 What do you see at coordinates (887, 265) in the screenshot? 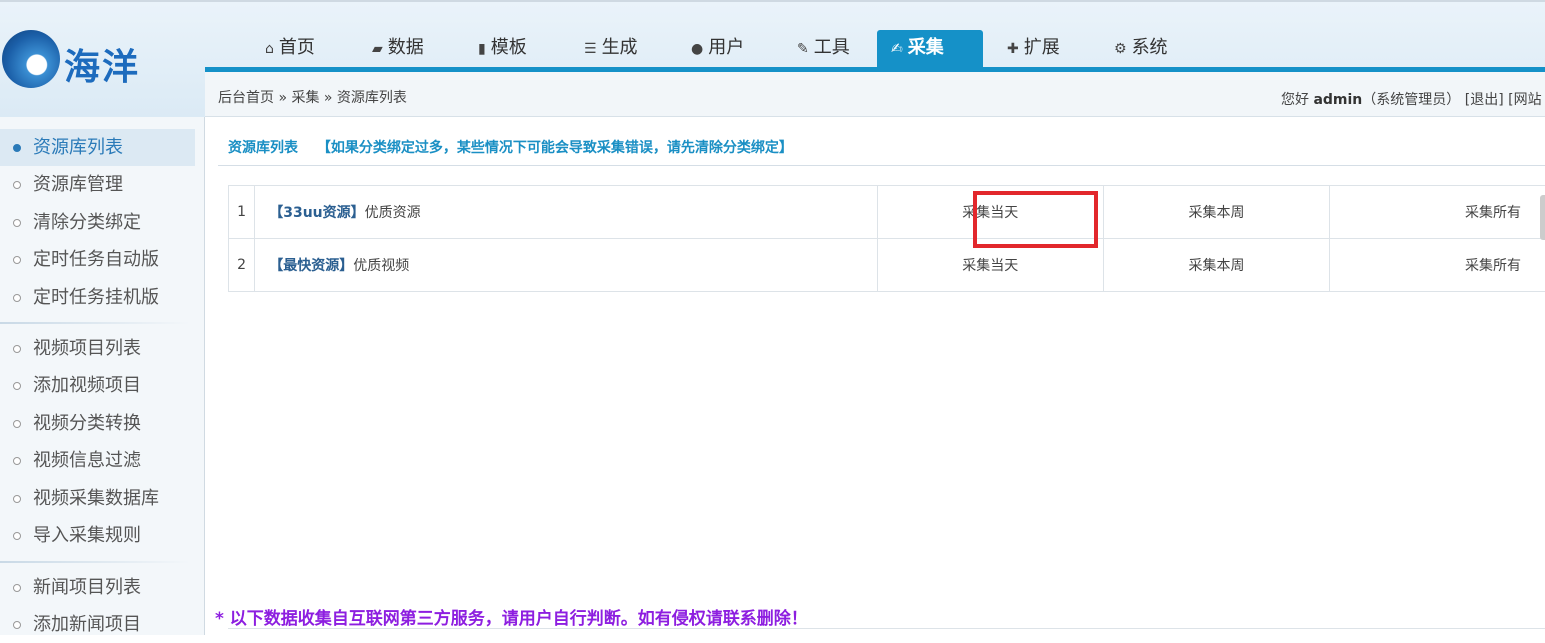
I see `table-row: 2 【最快资源】优质视频 采集当天 采集本周 采集所有` at bounding box center [887, 265].